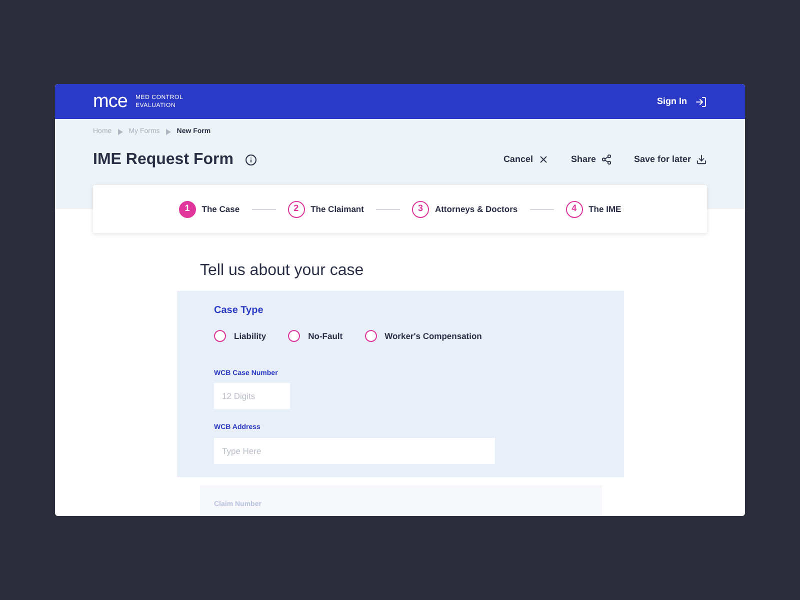 The height and width of the screenshot is (600, 800). I want to click on download-icon, so click(701, 159).